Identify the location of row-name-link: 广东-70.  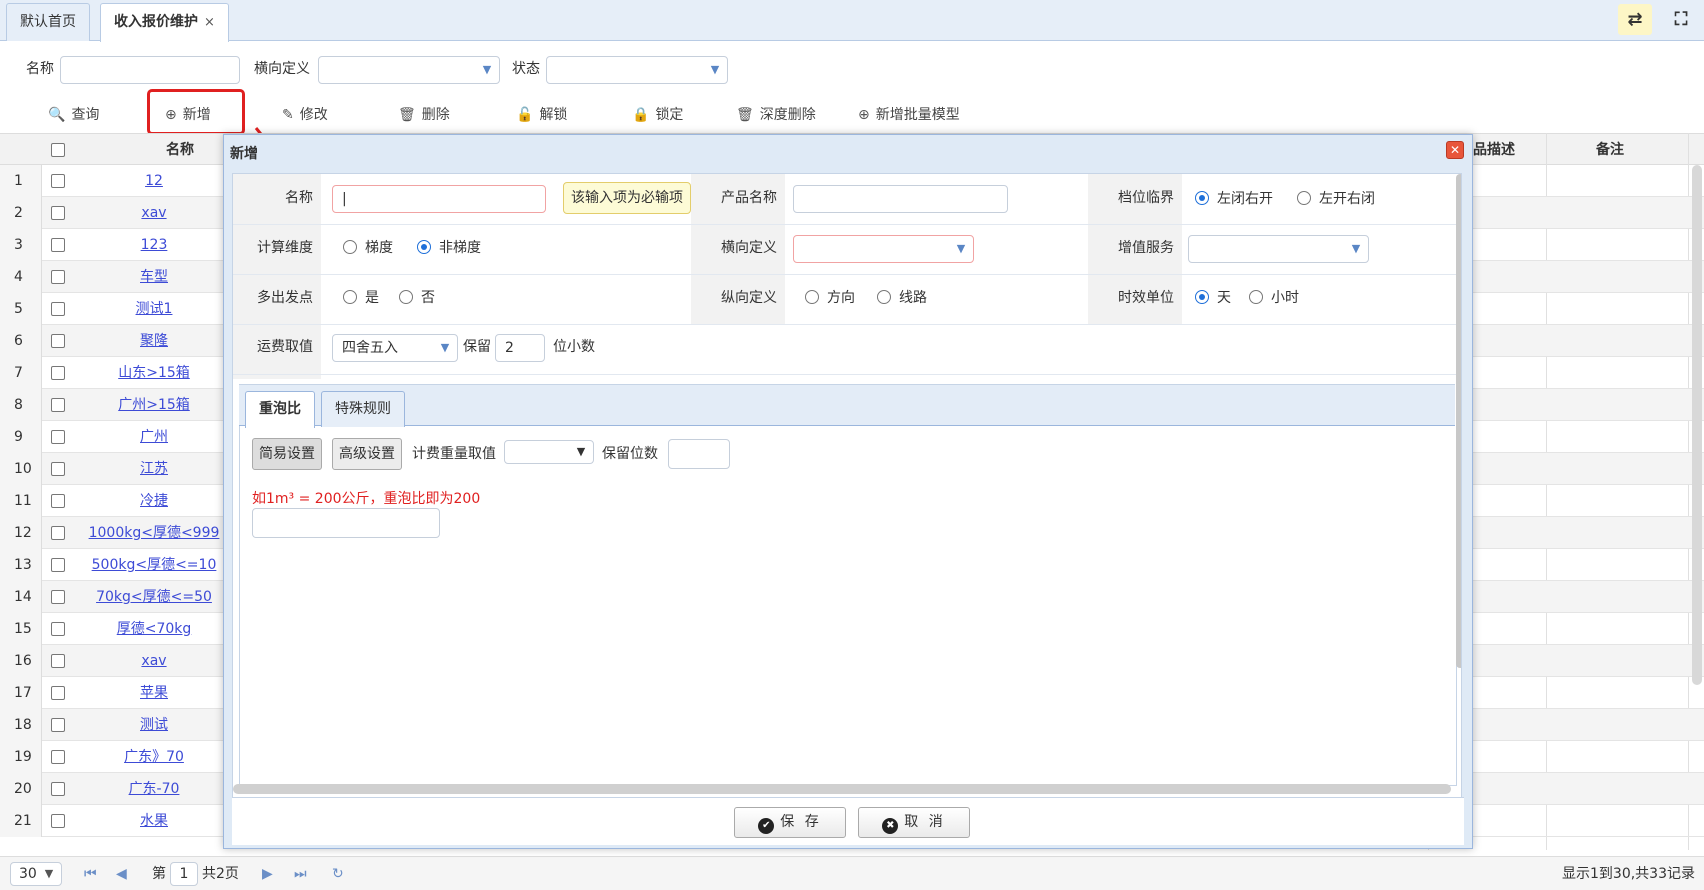
(154, 789).